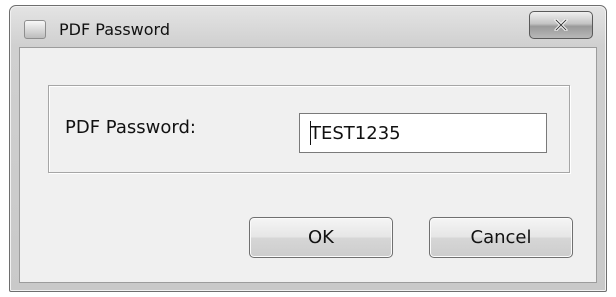 The height and width of the screenshot is (297, 616). I want to click on cancel-button: Cancel, so click(501, 237).